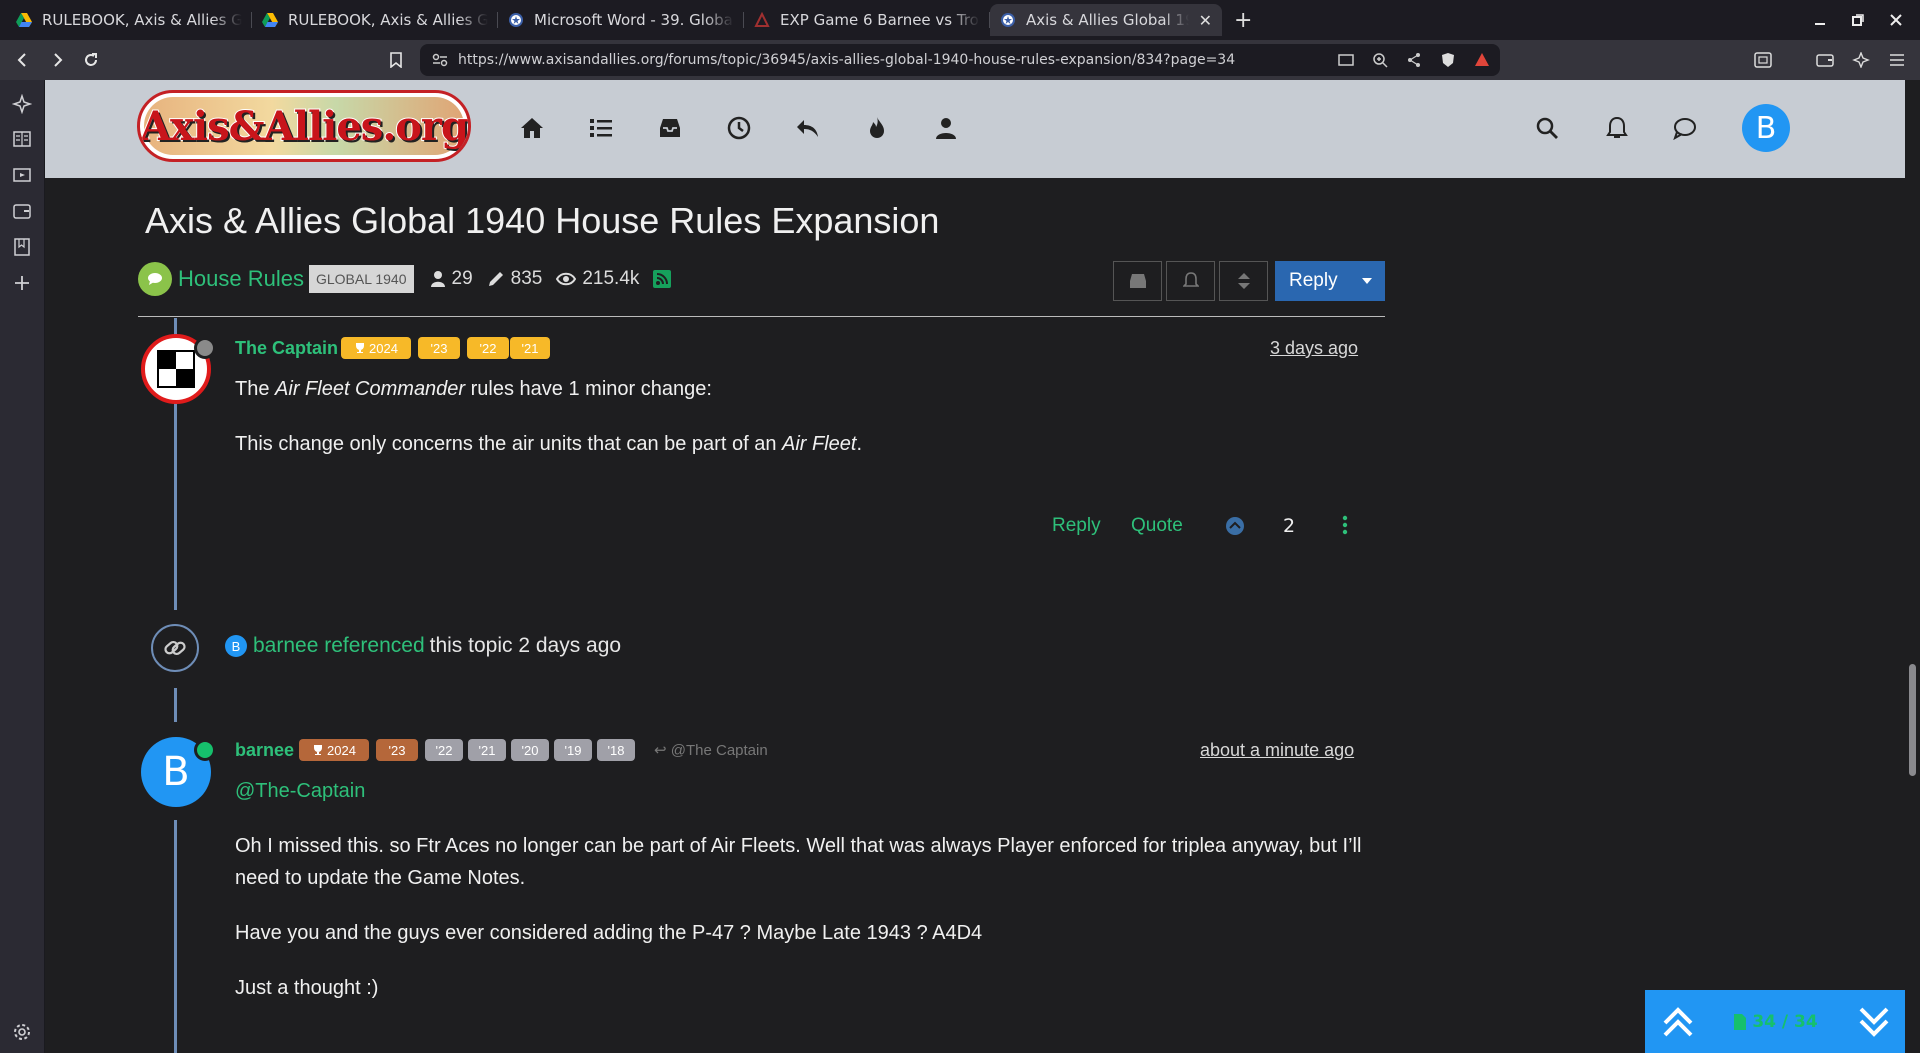 This screenshot has height=1053, width=1920. Describe the element at coordinates (361, 279) in the screenshot. I see `topic-tag: GLOBAL 1940` at that location.